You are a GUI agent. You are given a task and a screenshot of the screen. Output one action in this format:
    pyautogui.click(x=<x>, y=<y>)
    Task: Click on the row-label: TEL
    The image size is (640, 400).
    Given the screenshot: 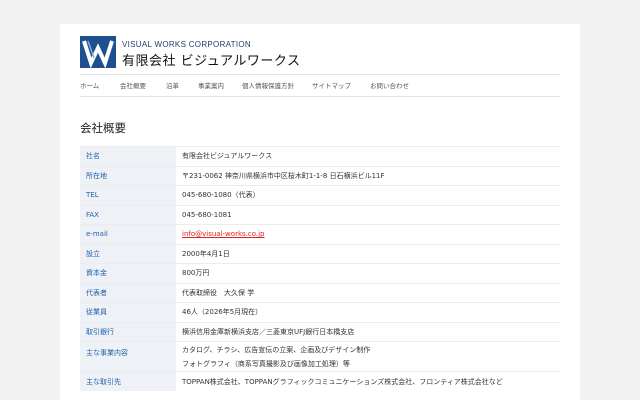 What is the action you would take?
    pyautogui.click(x=128, y=195)
    